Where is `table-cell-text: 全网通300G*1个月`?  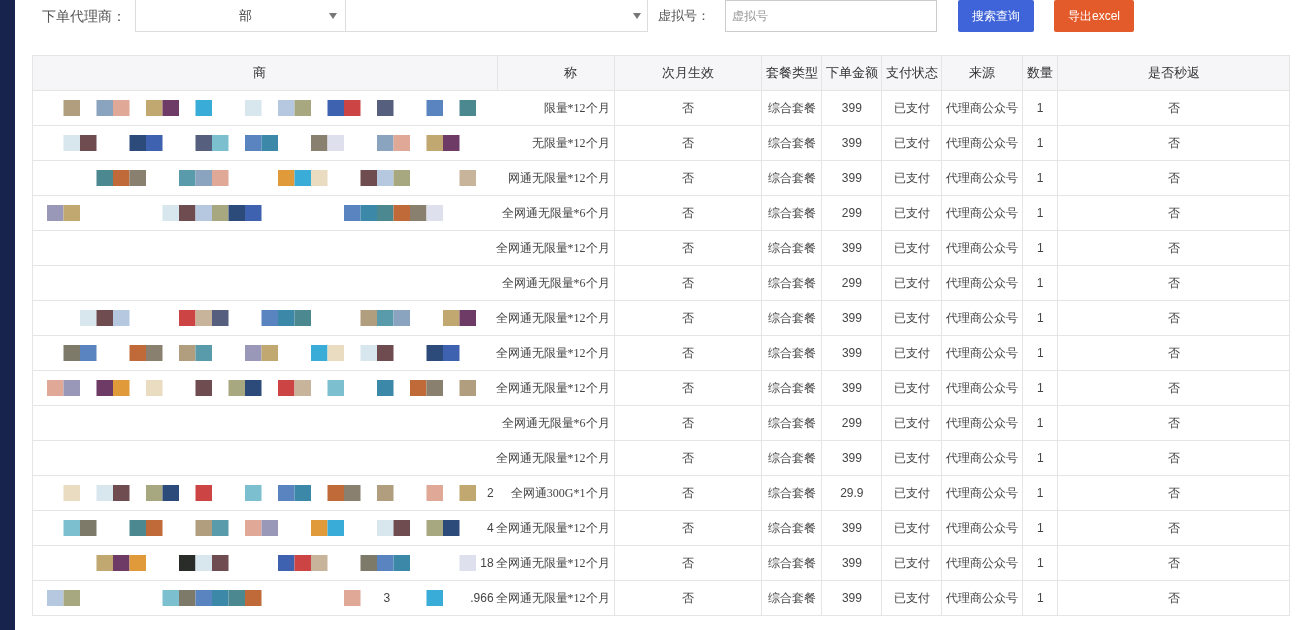 table-cell-text: 全网通300G*1个月 is located at coordinates (560, 493).